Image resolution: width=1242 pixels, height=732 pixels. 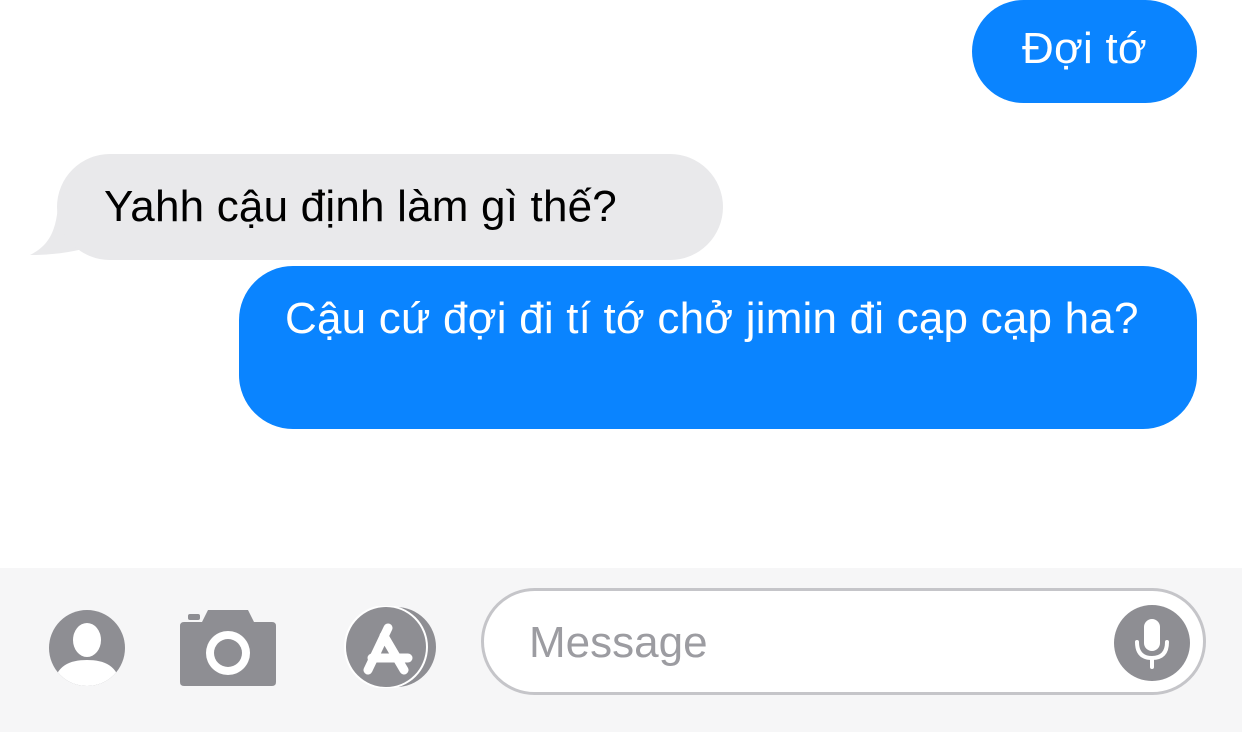 What do you see at coordinates (843, 641) in the screenshot?
I see `message-input: Message` at bounding box center [843, 641].